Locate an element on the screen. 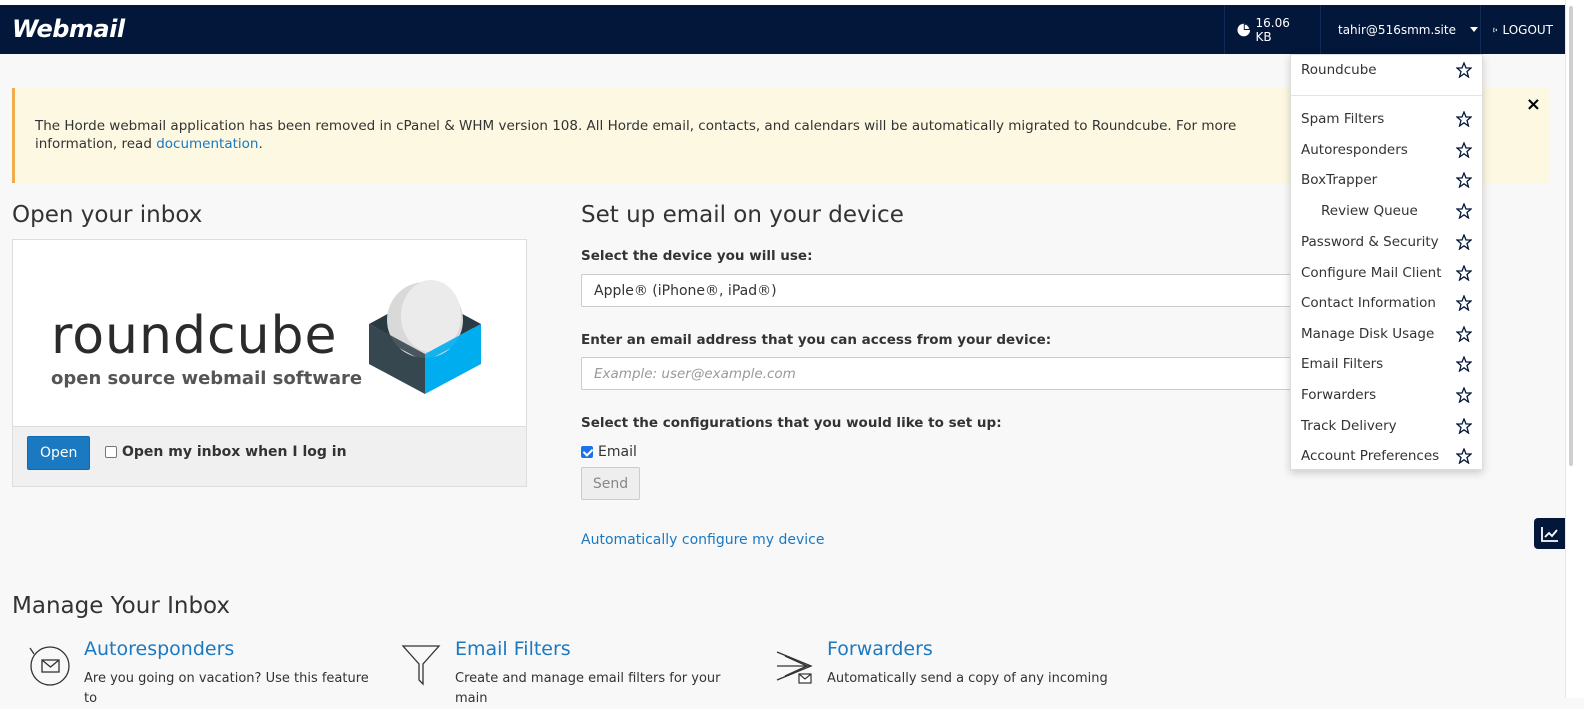 The width and height of the screenshot is (1584, 709). dropdown-item-configure-mail-client: Configure Mail Client is located at coordinates (1388, 273).